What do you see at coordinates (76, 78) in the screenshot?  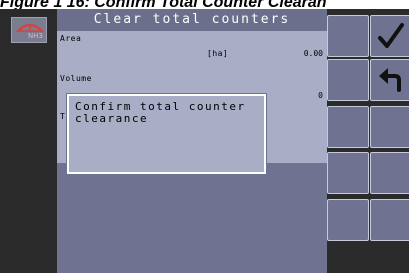 I see `row-label: Volume` at bounding box center [76, 78].